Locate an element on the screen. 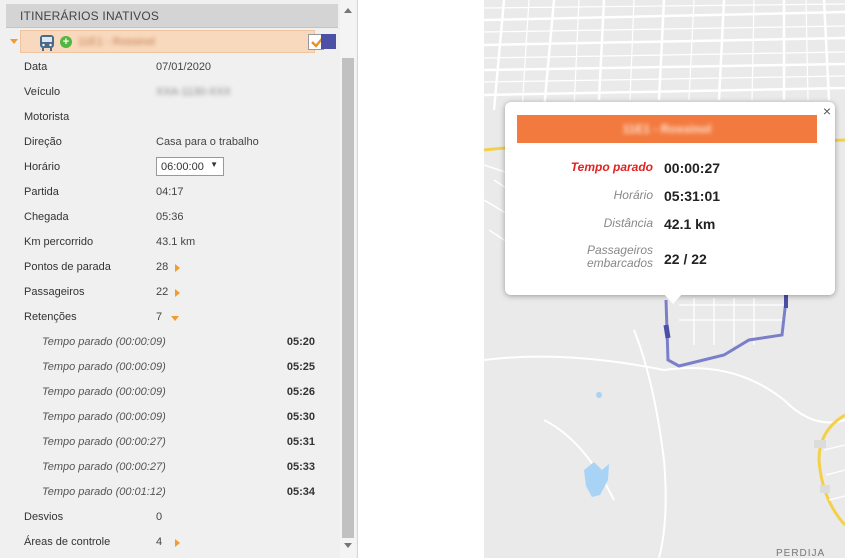 This screenshot has height=558, width=845. close-icon: × is located at coordinates (827, 111).